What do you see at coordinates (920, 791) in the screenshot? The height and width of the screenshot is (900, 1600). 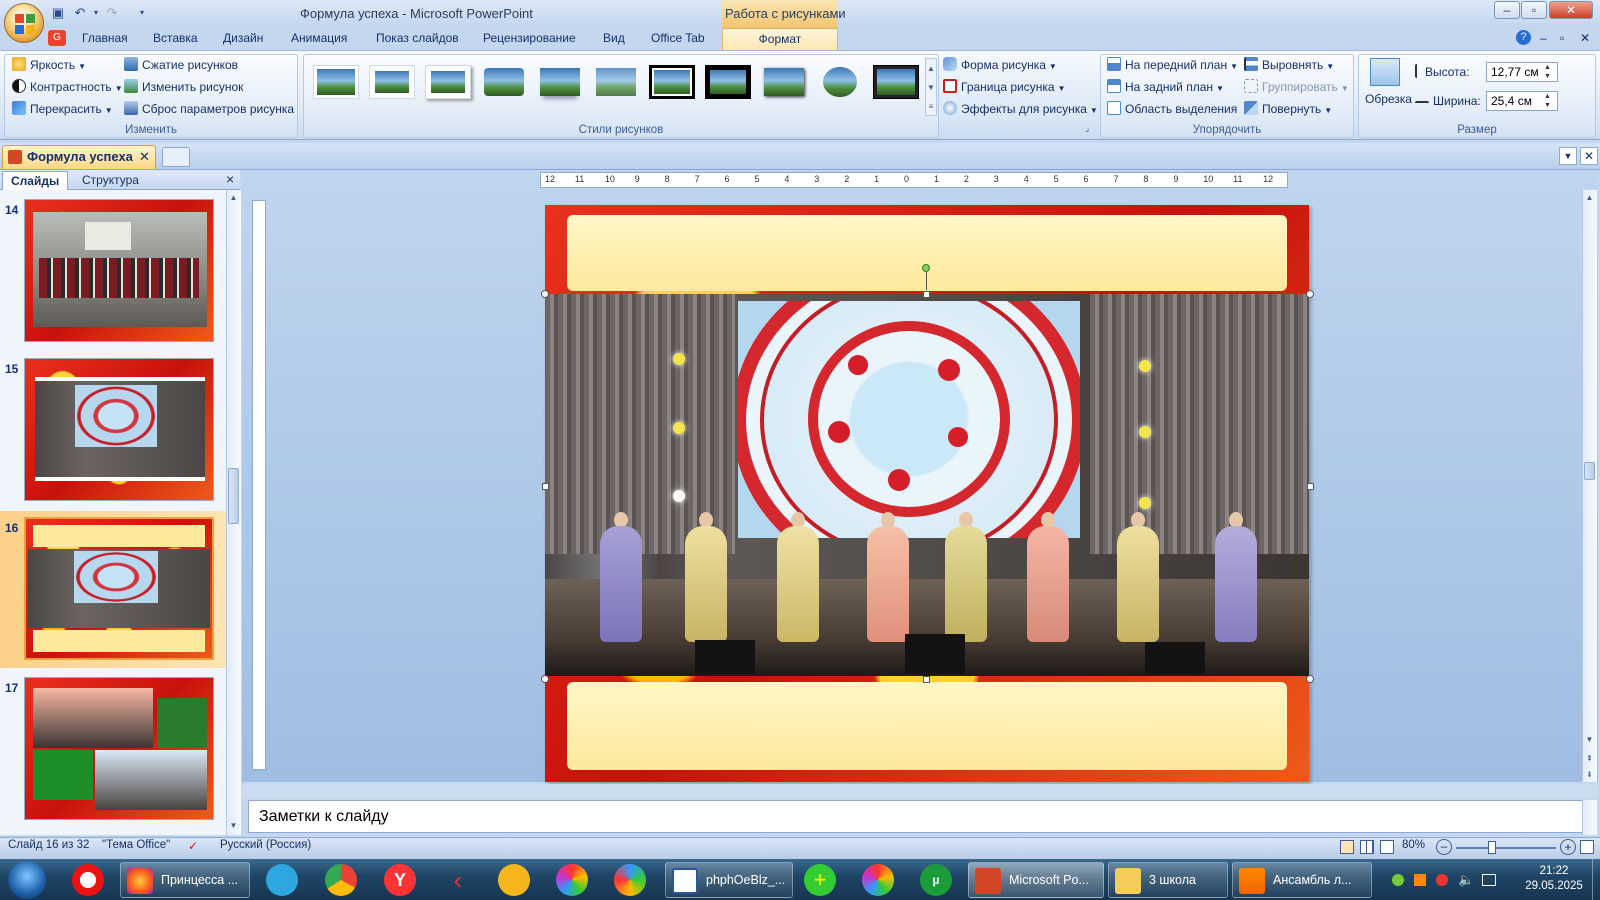 I see `notes-splitter` at bounding box center [920, 791].